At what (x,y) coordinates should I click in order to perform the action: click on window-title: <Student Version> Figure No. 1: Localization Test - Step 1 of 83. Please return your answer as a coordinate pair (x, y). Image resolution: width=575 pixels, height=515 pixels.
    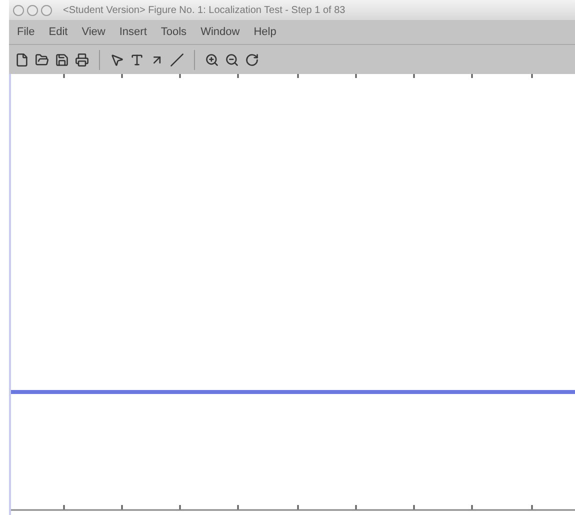
    Looking at the image, I should click on (204, 11).